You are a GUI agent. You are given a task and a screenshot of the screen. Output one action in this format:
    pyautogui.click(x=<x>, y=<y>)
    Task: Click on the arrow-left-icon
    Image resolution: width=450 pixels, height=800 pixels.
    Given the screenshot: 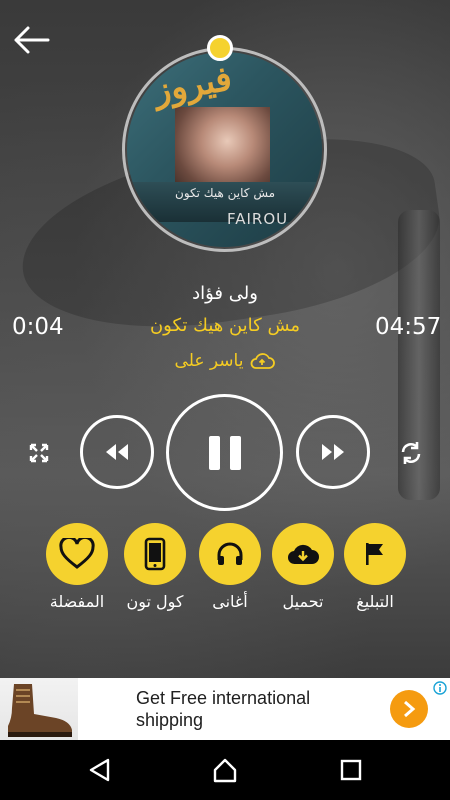 What is the action you would take?
    pyautogui.click(x=32, y=40)
    